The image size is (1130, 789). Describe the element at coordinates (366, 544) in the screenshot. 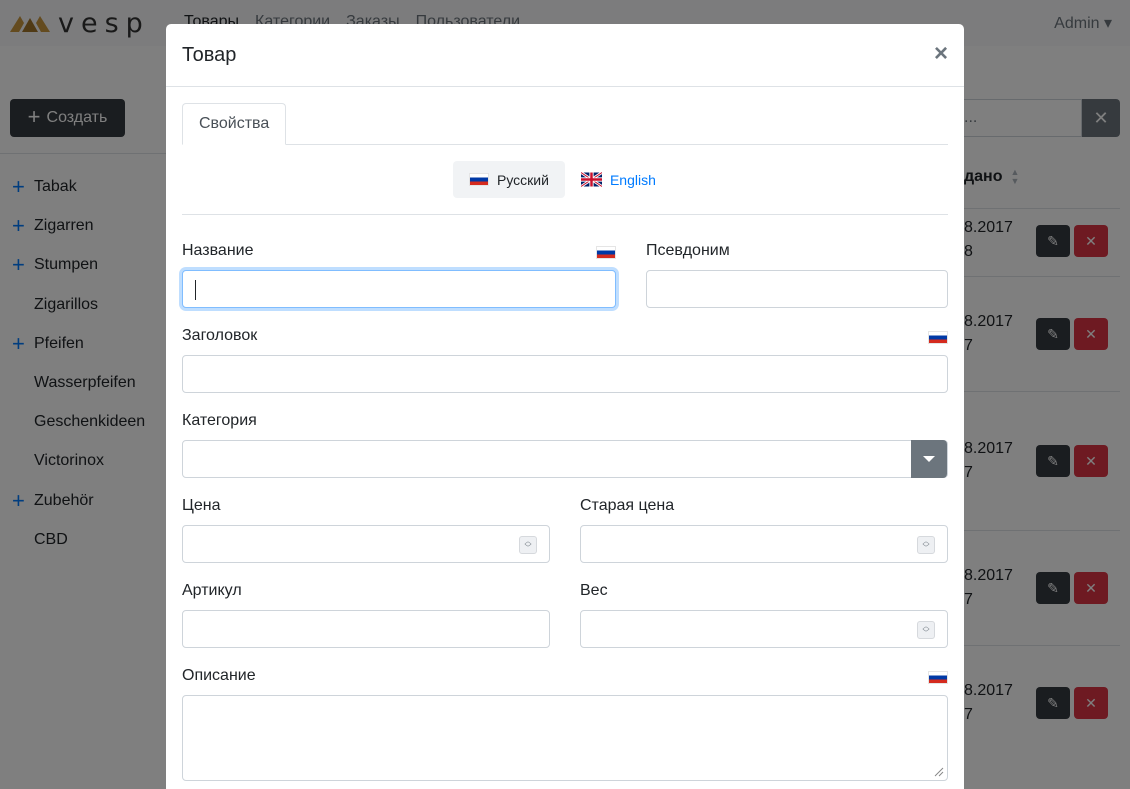

I see `price-input: ︿ ﹀` at that location.